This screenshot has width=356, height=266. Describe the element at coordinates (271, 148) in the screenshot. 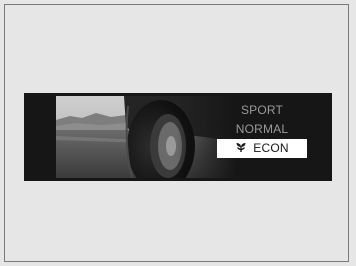

I see `mode-econ-label: ECON` at that location.